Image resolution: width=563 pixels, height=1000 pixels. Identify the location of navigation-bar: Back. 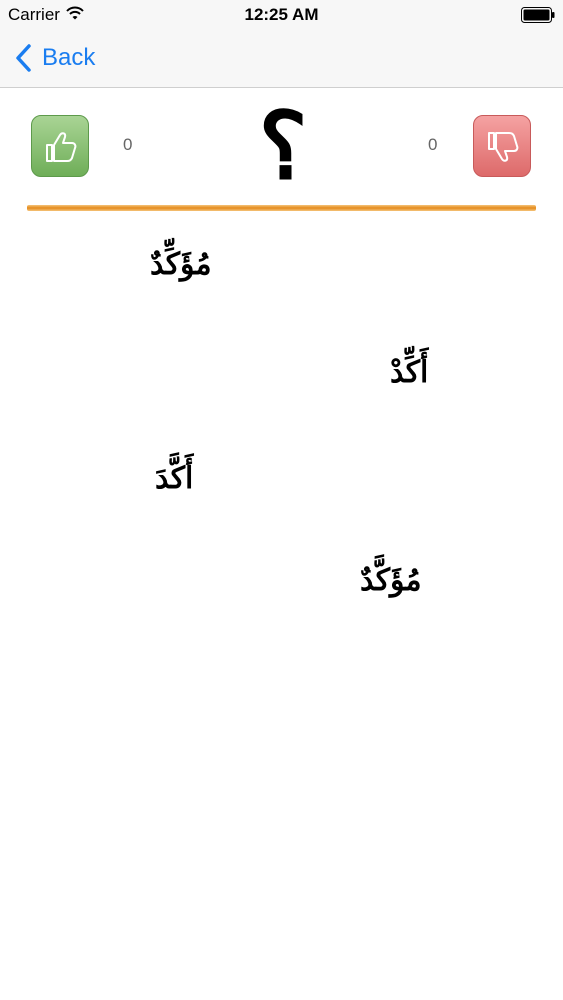
(281, 59).